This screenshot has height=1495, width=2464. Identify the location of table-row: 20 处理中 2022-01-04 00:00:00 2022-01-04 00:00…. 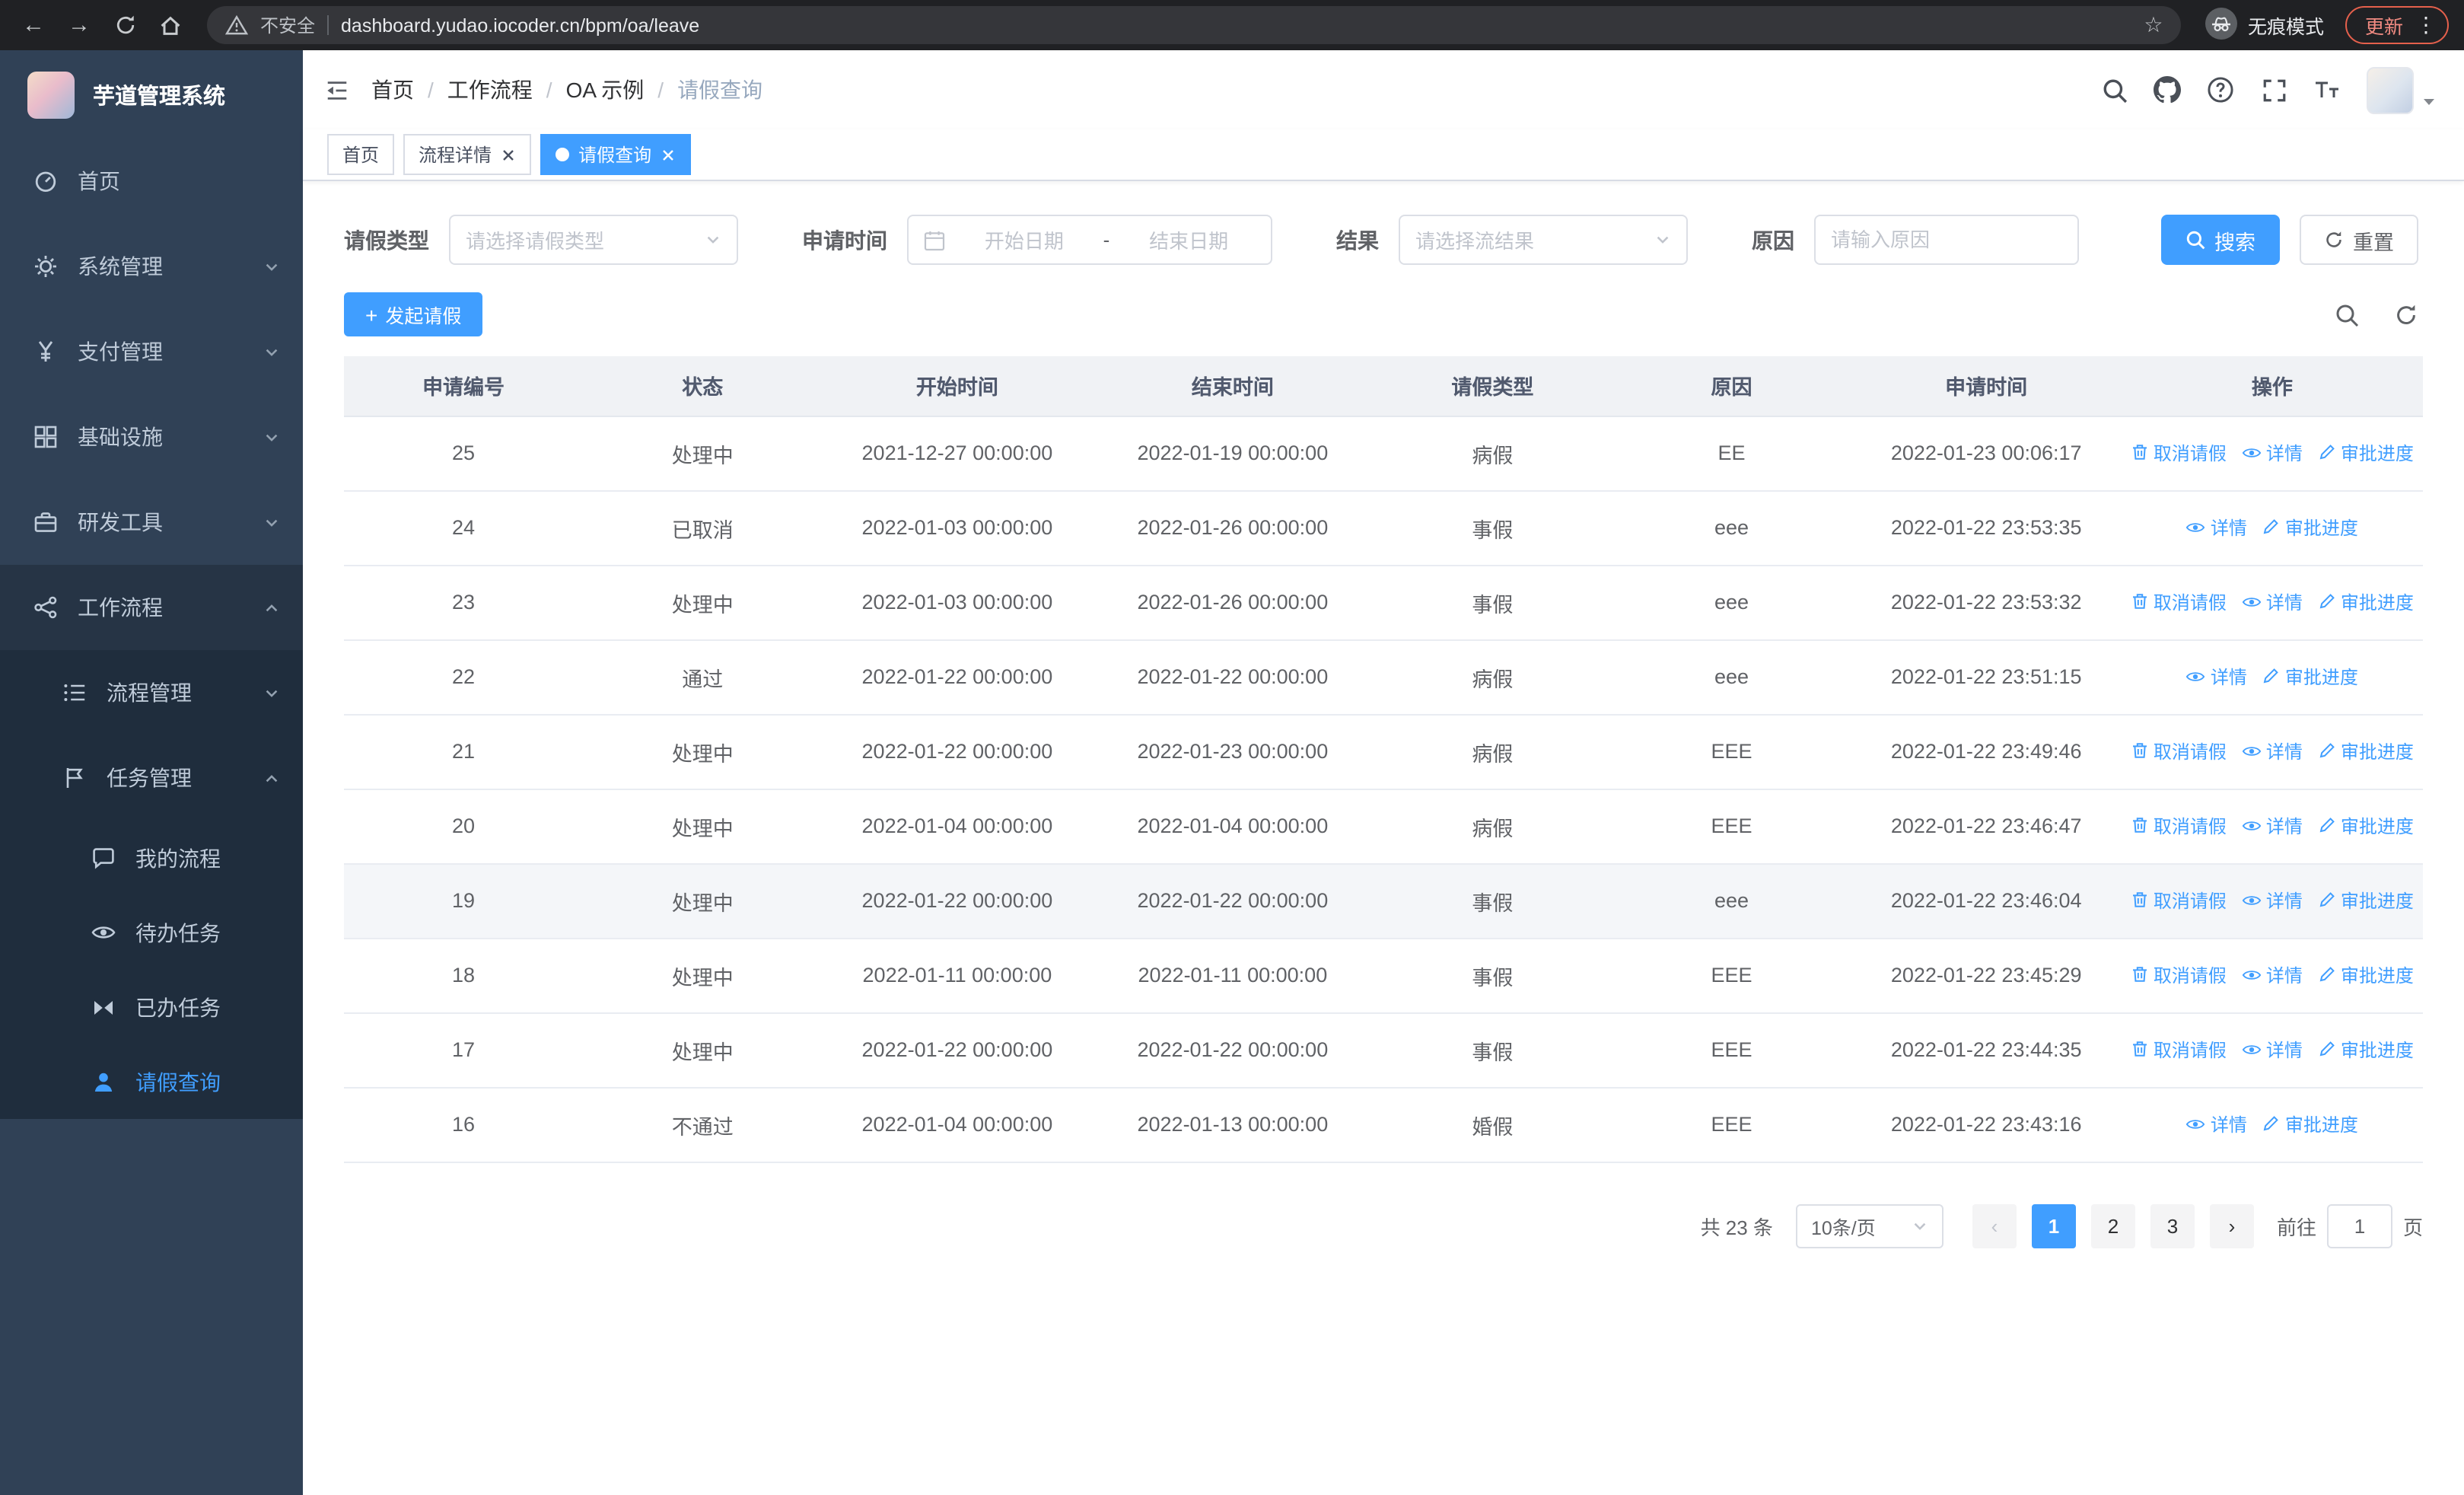
(1383, 826).